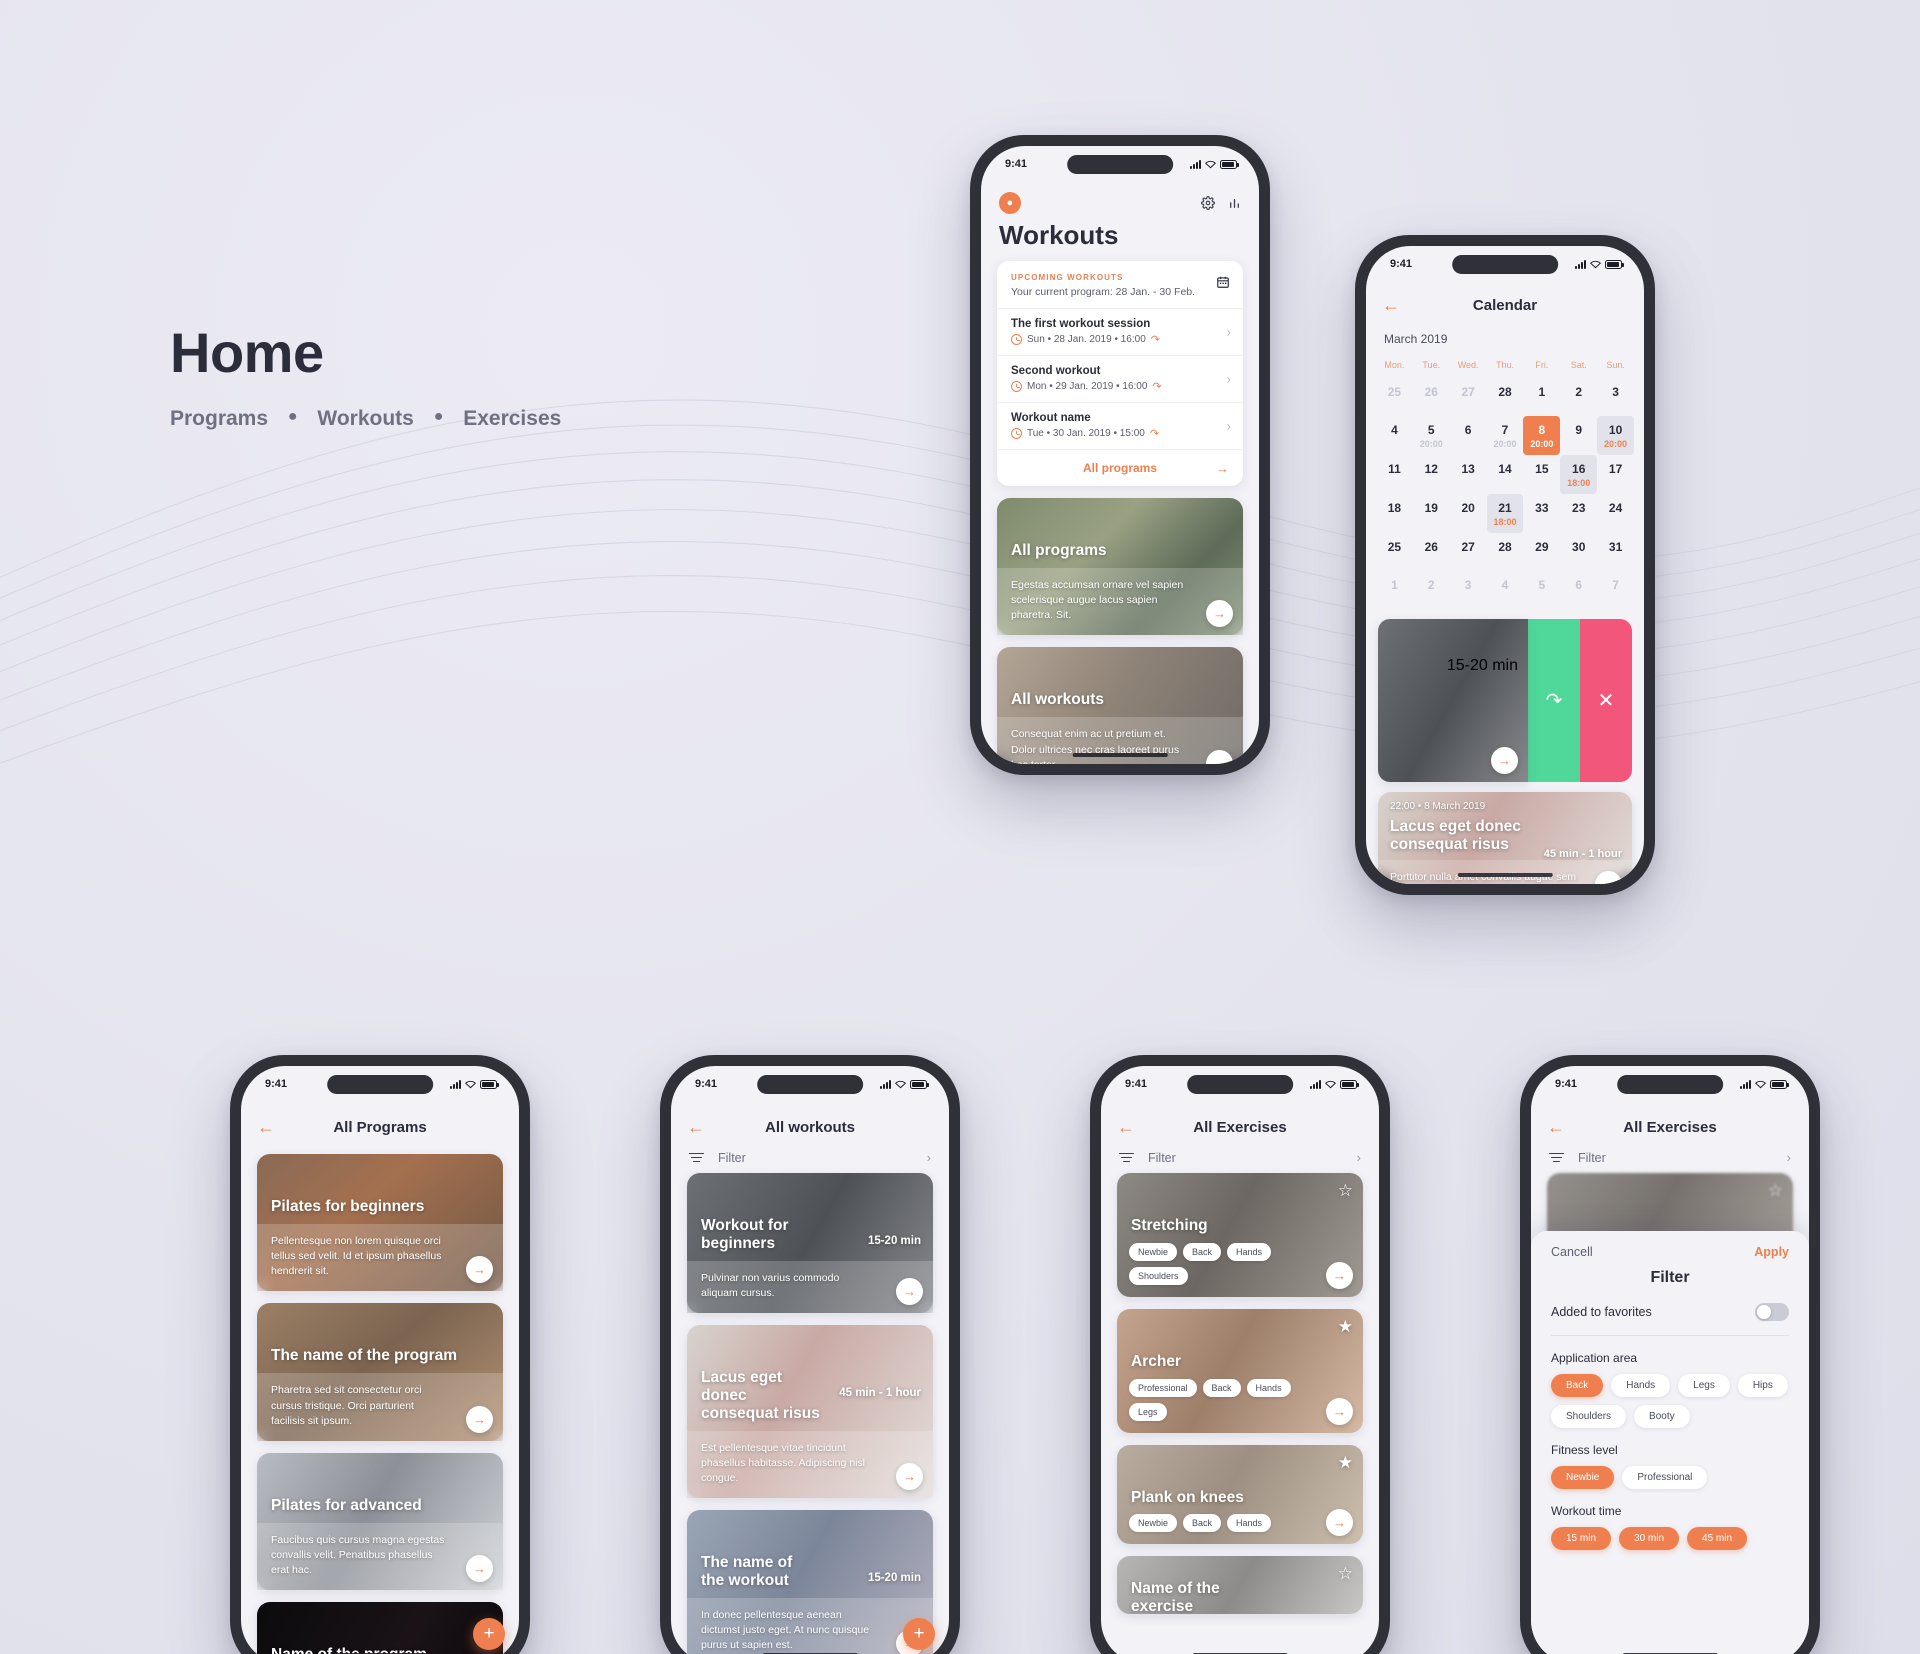 Image resolution: width=1920 pixels, height=1654 pixels. I want to click on calendar-day-cell: 31, so click(1615, 552).